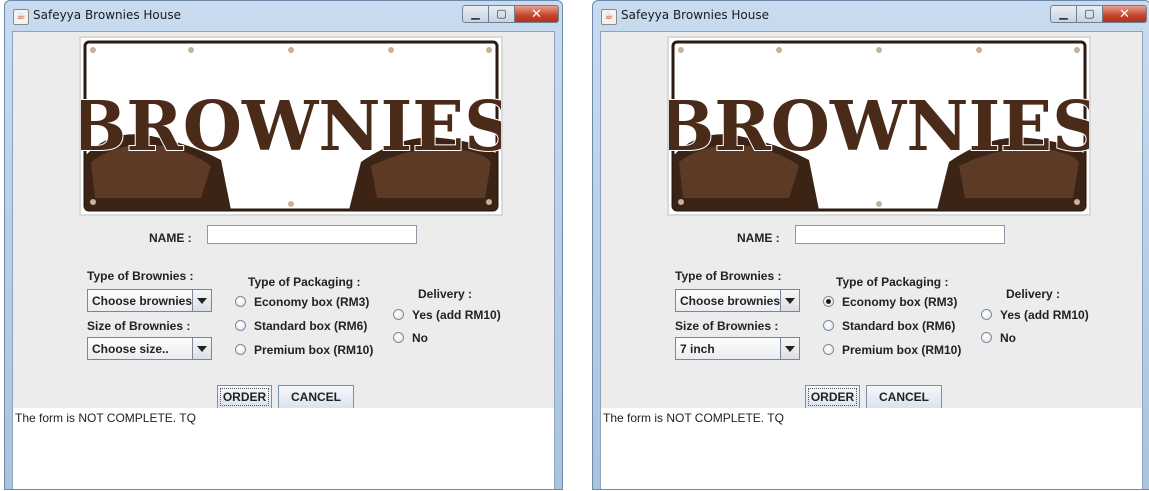  Describe the element at coordinates (697, 349) in the screenshot. I see `brownie-size-value: 7 inch` at that location.